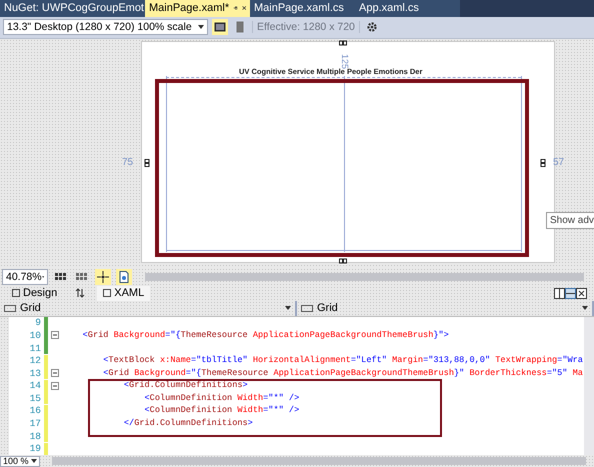  Describe the element at coordinates (34, 348) in the screenshot. I see `line-number: 11` at that location.